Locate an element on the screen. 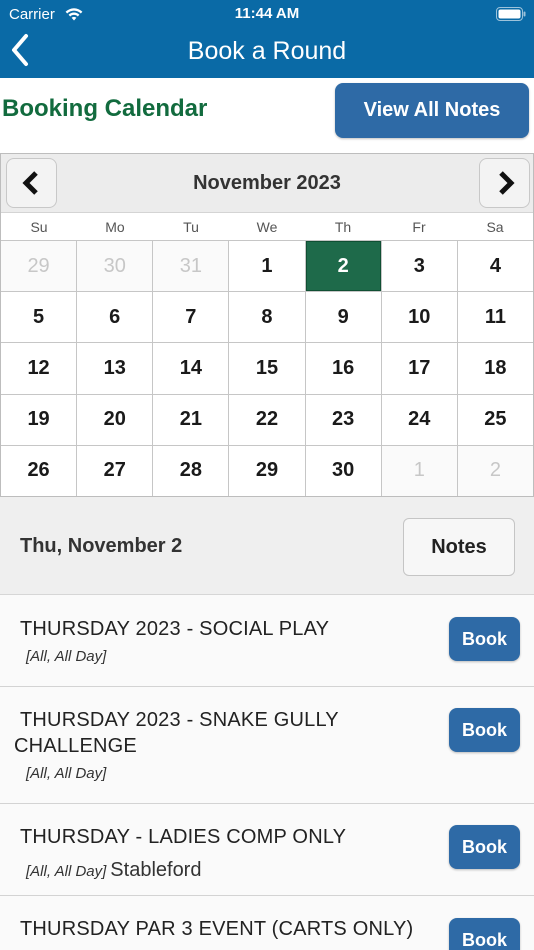 The width and height of the screenshot is (534, 950). selected-date-bar: Thu, November 2 Notes is located at coordinates (267, 546).